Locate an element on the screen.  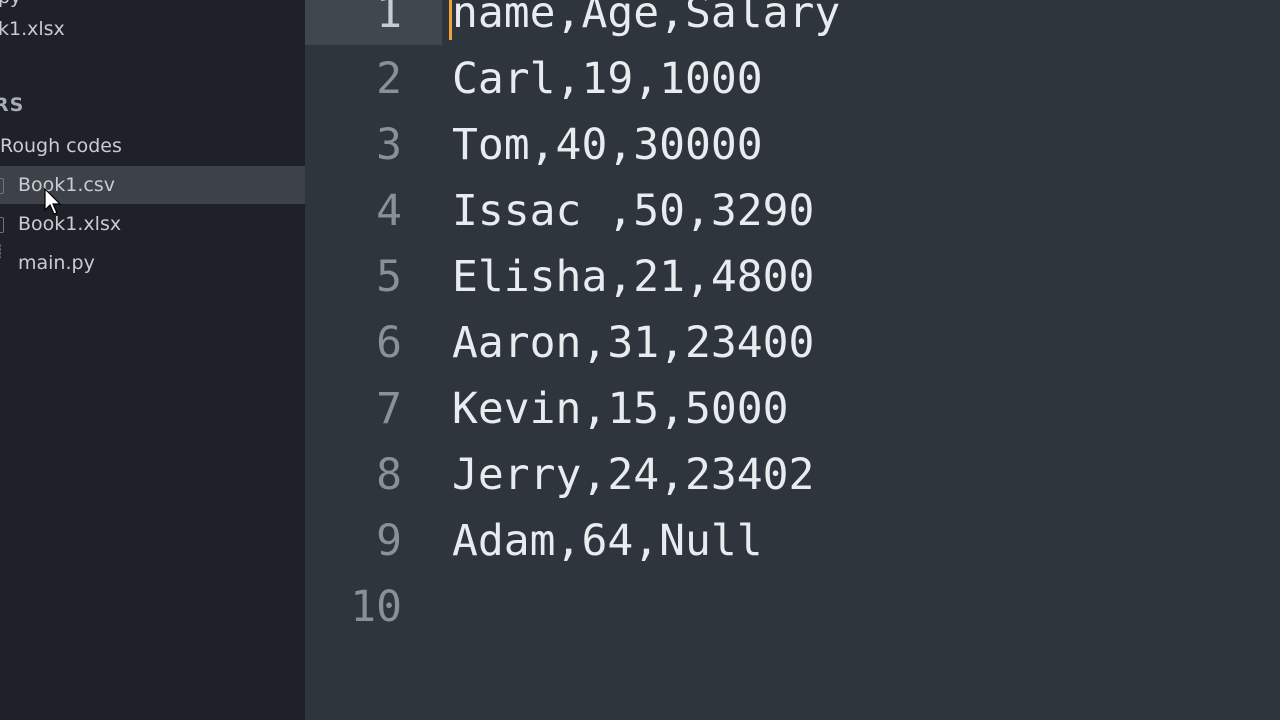
open-file-item-xlsx: k1.xlsx is located at coordinates (152, 29).